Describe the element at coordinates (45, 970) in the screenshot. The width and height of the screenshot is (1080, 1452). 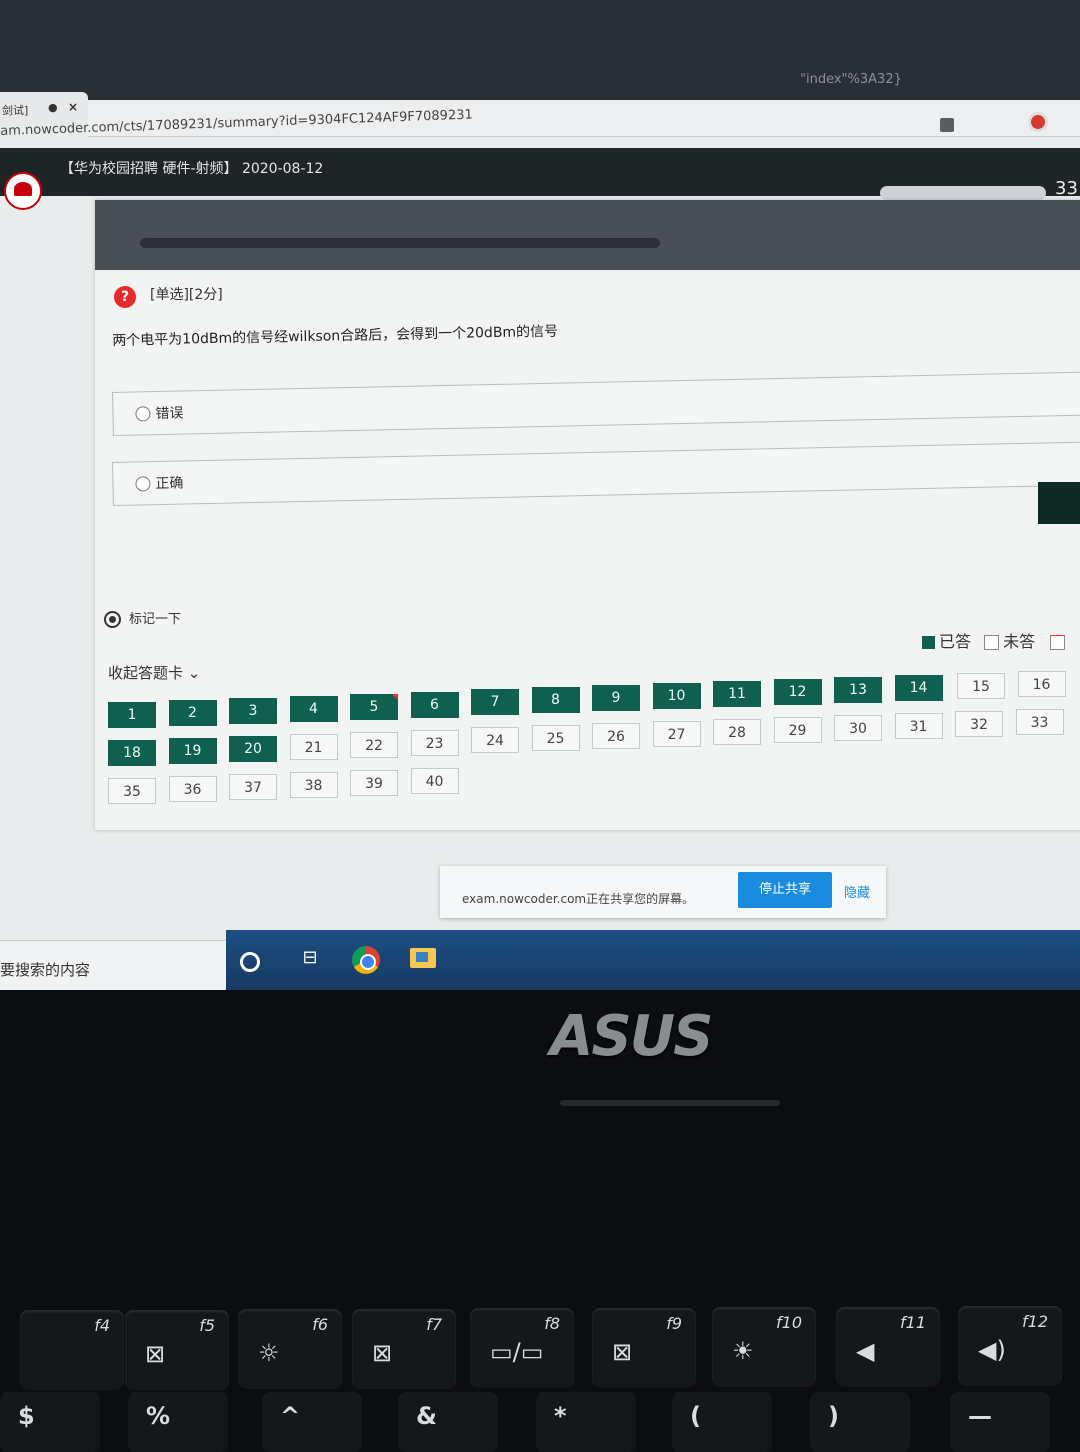
I see `search-placeholder: 要搜索的内容` at that location.